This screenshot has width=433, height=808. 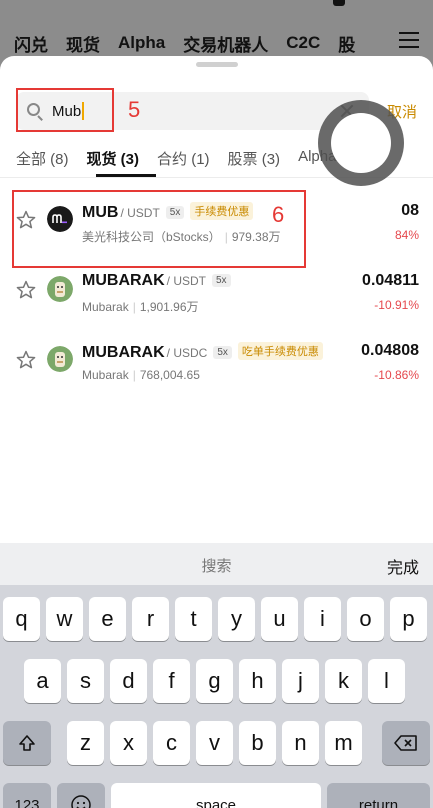 What do you see at coordinates (27, 795) in the screenshot?
I see `numbers-key: 123` at bounding box center [27, 795].